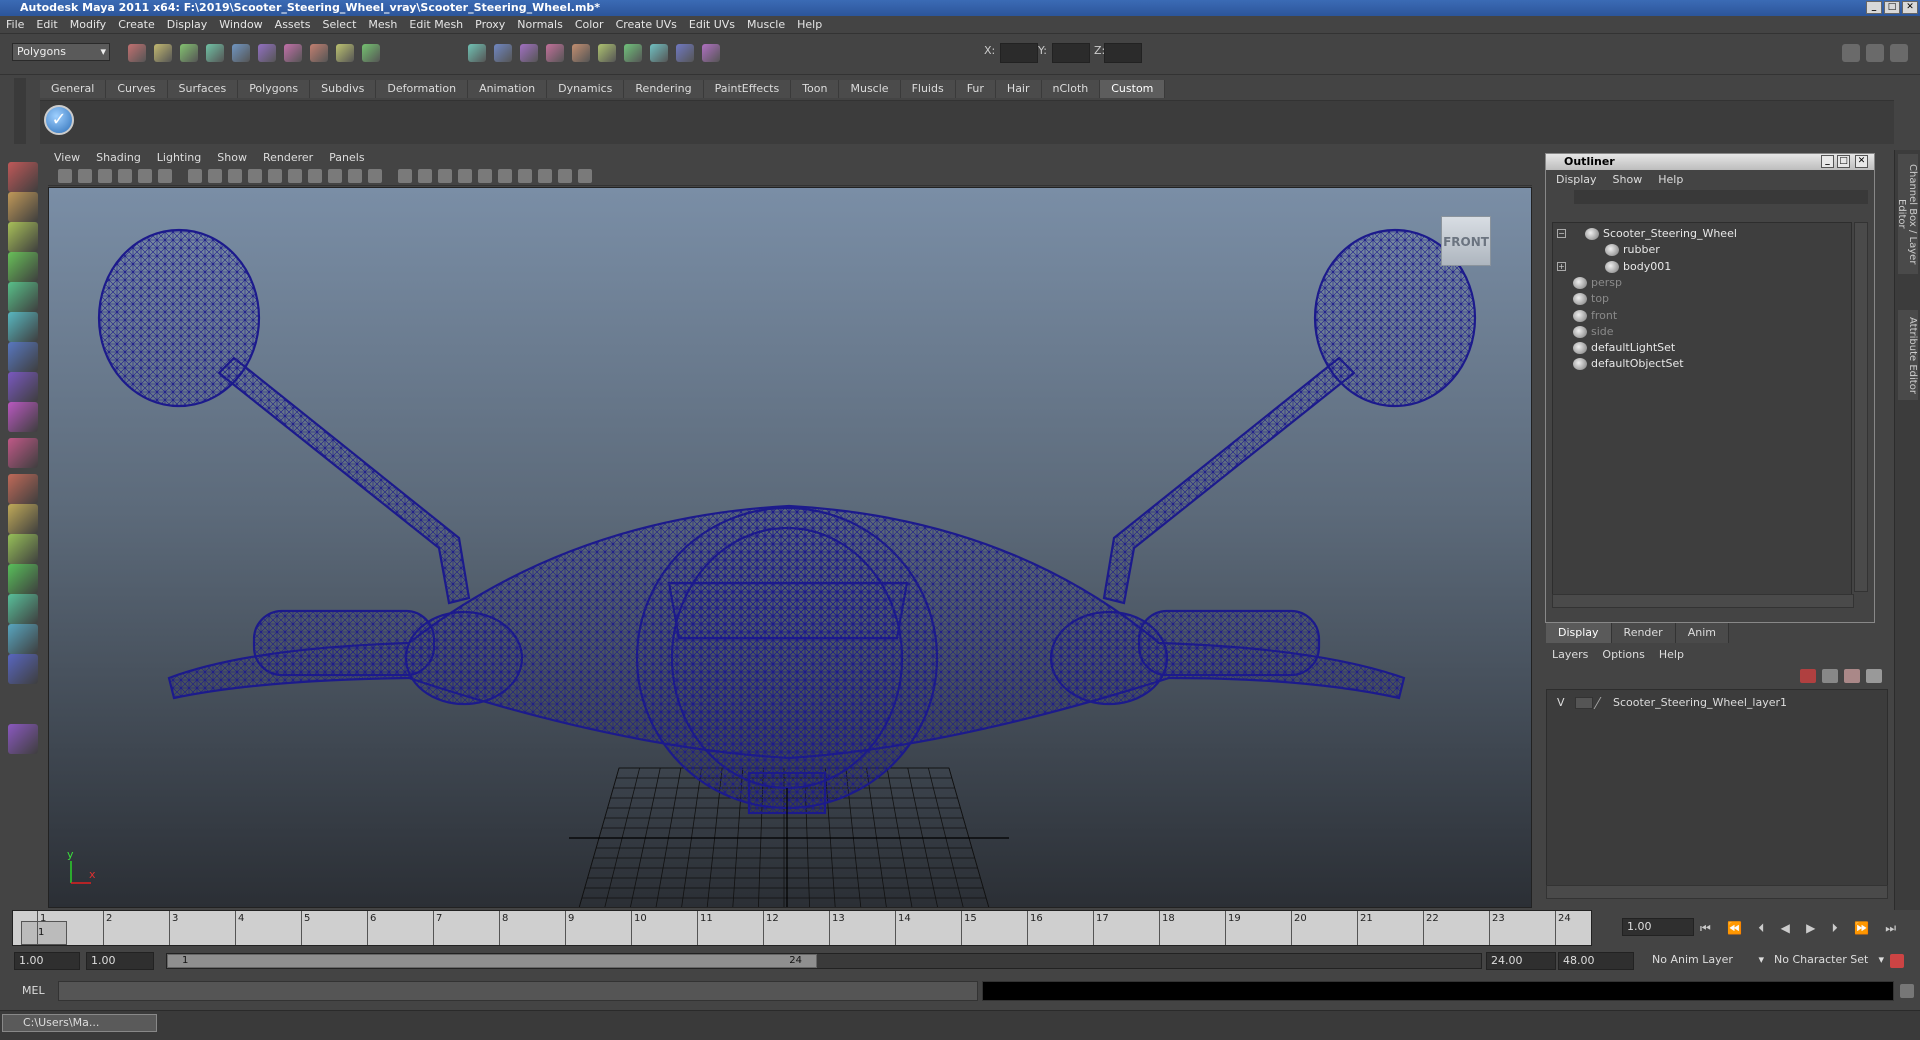  What do you see at coordinates (1907, 991) in the screenshot?
I see `script-editor-icon` at bounding box center [1907, 991].